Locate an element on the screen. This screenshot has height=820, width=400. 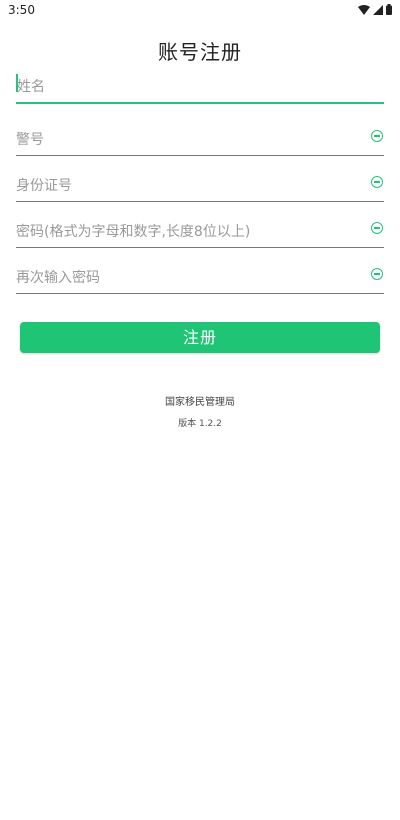
password-field: 密码(格式为字母和数字,长度8位以上) is located at coordinates (200, 231).